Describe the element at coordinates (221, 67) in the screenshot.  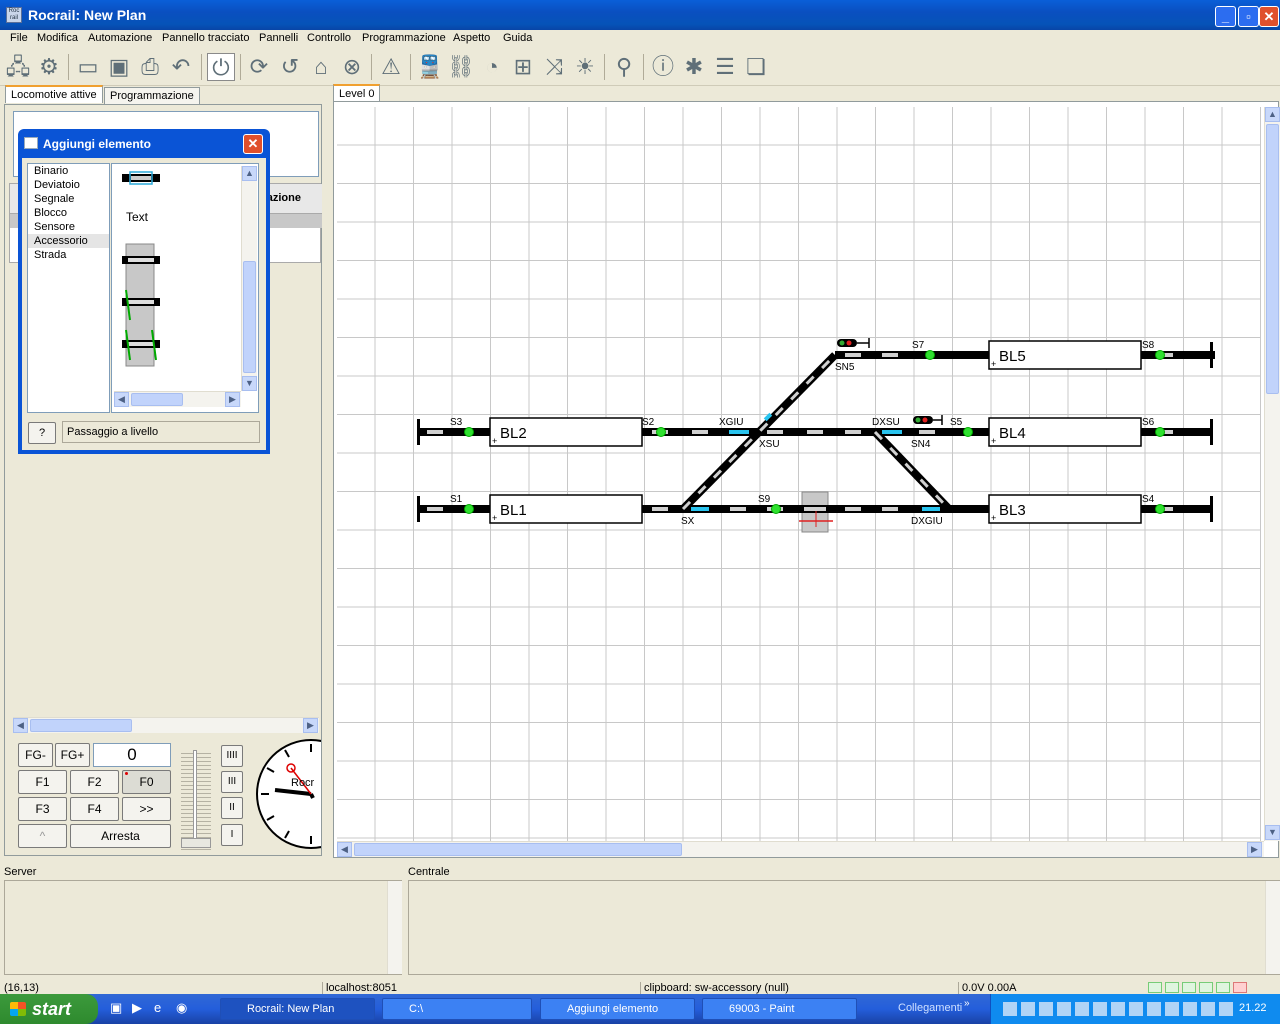
I see `power-icon: ⏻` at that location.